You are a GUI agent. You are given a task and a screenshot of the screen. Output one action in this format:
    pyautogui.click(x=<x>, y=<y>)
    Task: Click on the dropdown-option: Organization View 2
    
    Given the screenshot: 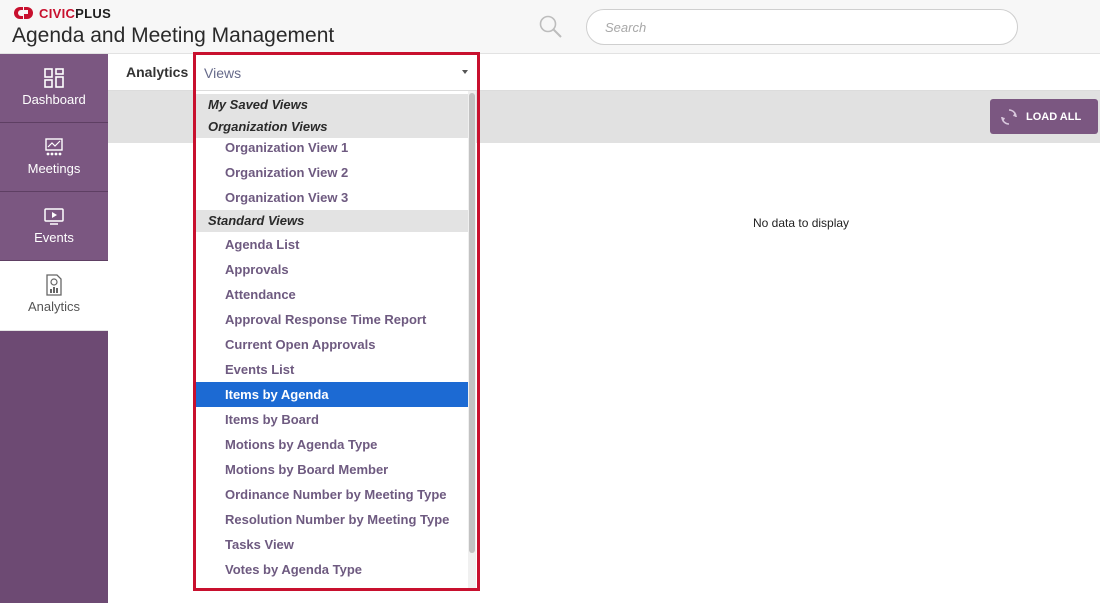 What is the action you would take?
    pyautogui.click(x=332, y=172)
    